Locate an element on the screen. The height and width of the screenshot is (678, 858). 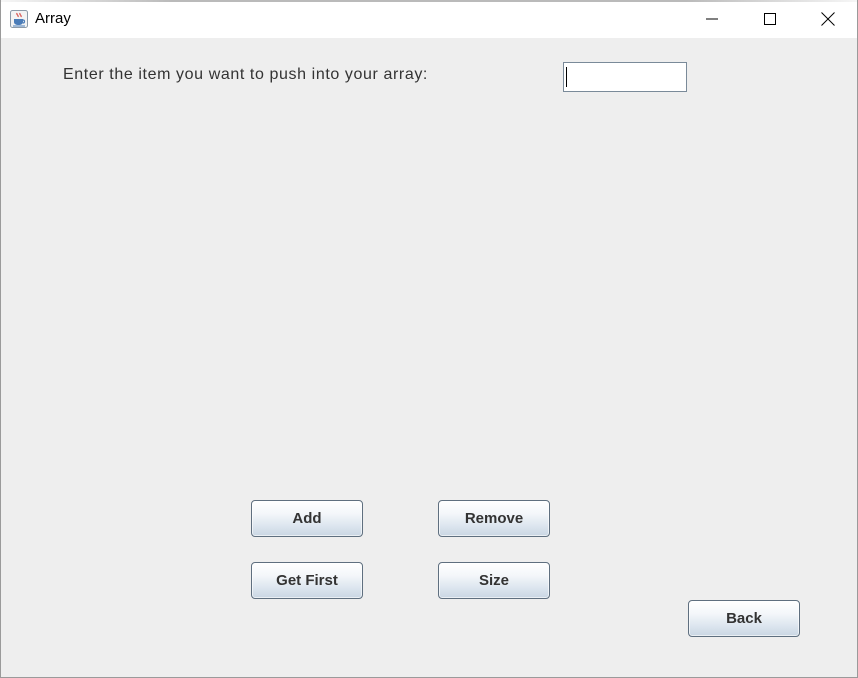
minimize-icon is located at coordinates (712, 19).